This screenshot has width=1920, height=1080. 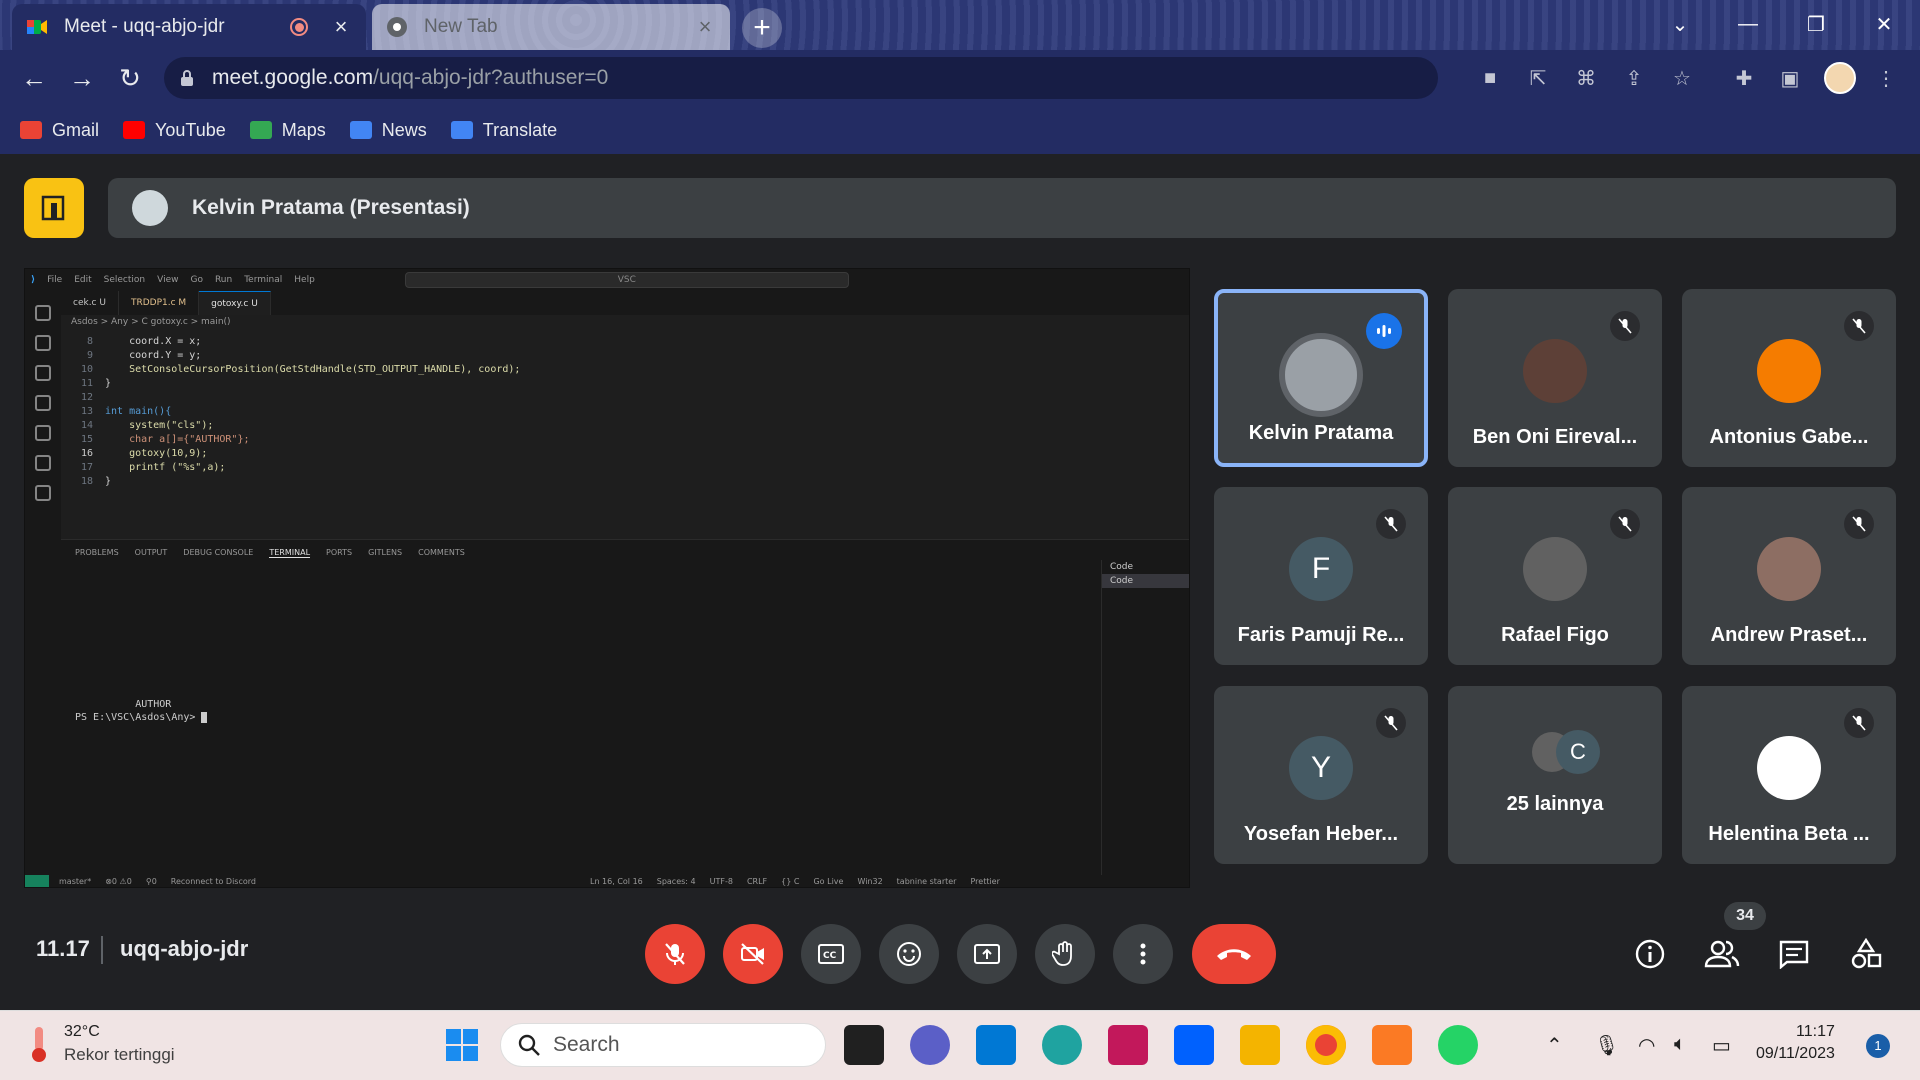 I want to click on avatar: C, so click(x=1578, y=752).